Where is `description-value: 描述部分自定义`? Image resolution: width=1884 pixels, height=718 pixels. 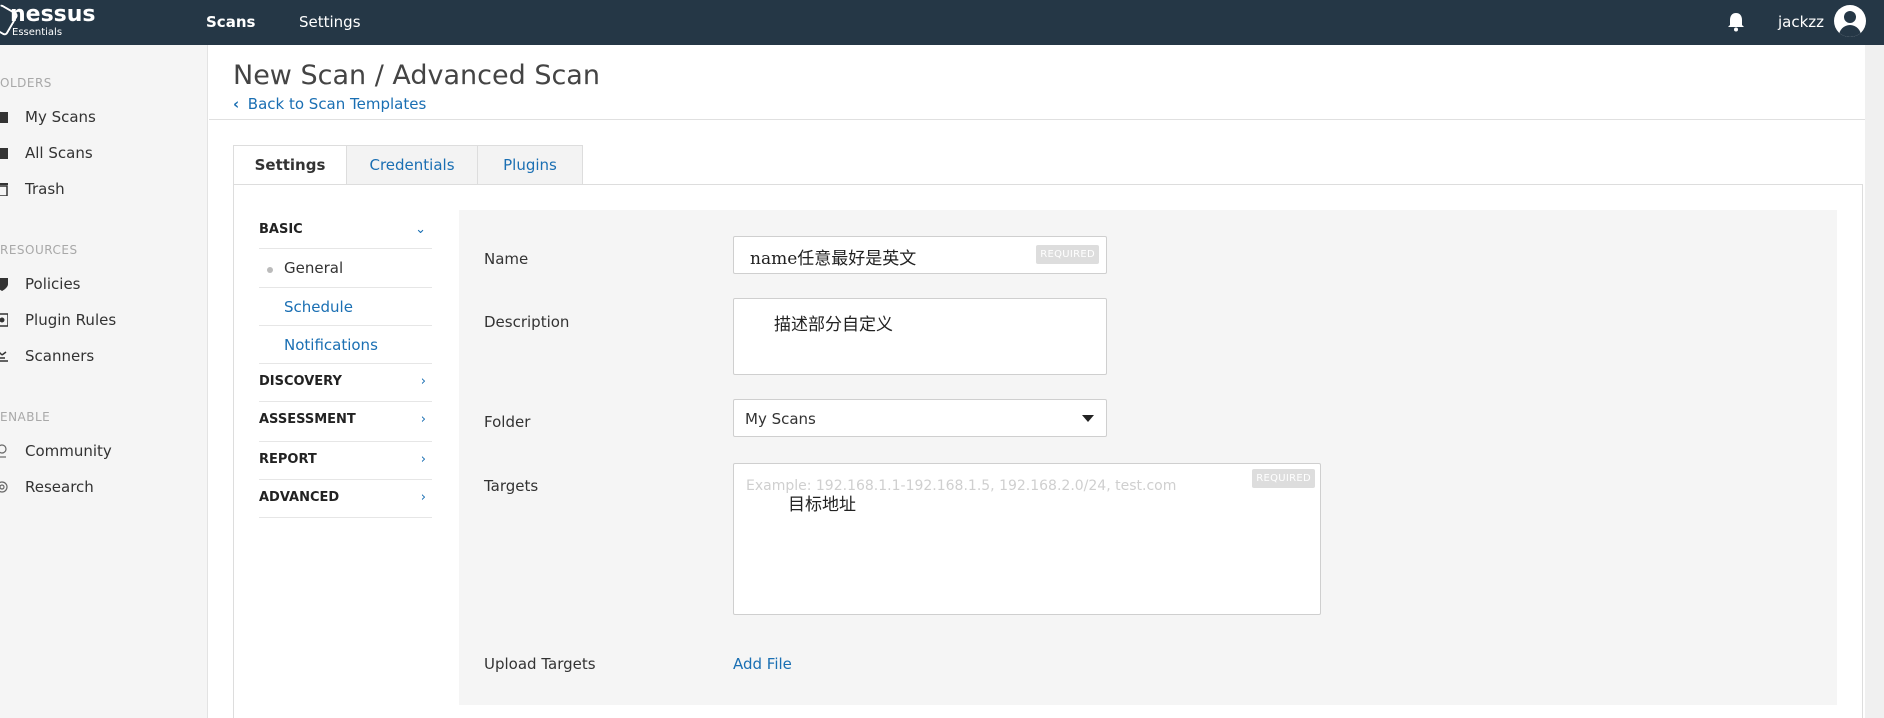
description-value: 描述部分自定义 is located at coordinates (833, 325).